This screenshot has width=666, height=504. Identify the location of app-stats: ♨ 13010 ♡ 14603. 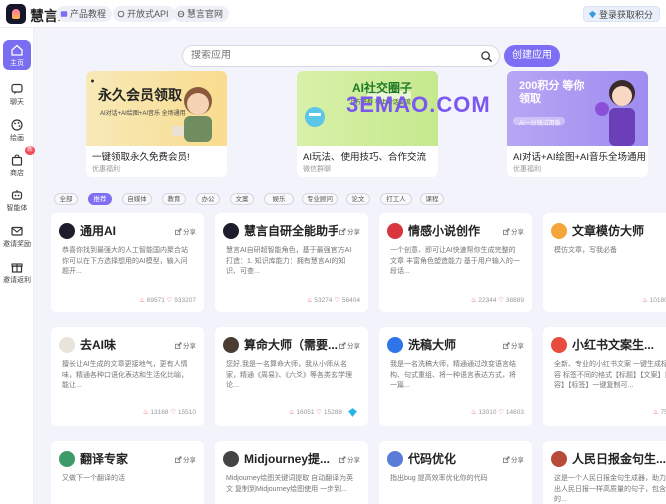
(497, 412).